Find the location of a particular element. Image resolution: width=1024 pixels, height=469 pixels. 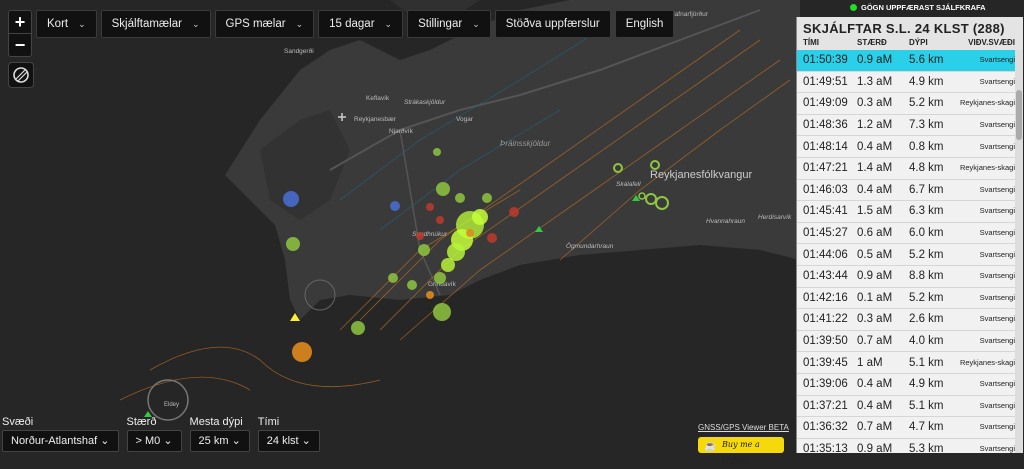

table-row: 01:48:36 1.2 aM 7.3 km Svartsengi is located at coordinates (906, 126).